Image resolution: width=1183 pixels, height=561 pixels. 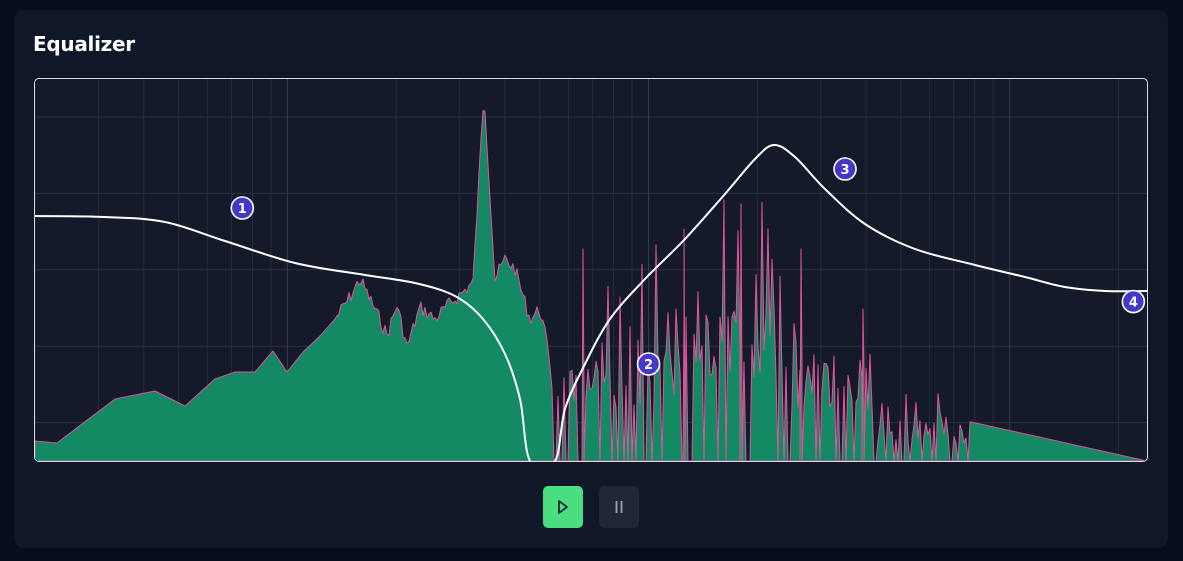 I want to click on eq-node-4: 4, so click(x=1133, y=301).